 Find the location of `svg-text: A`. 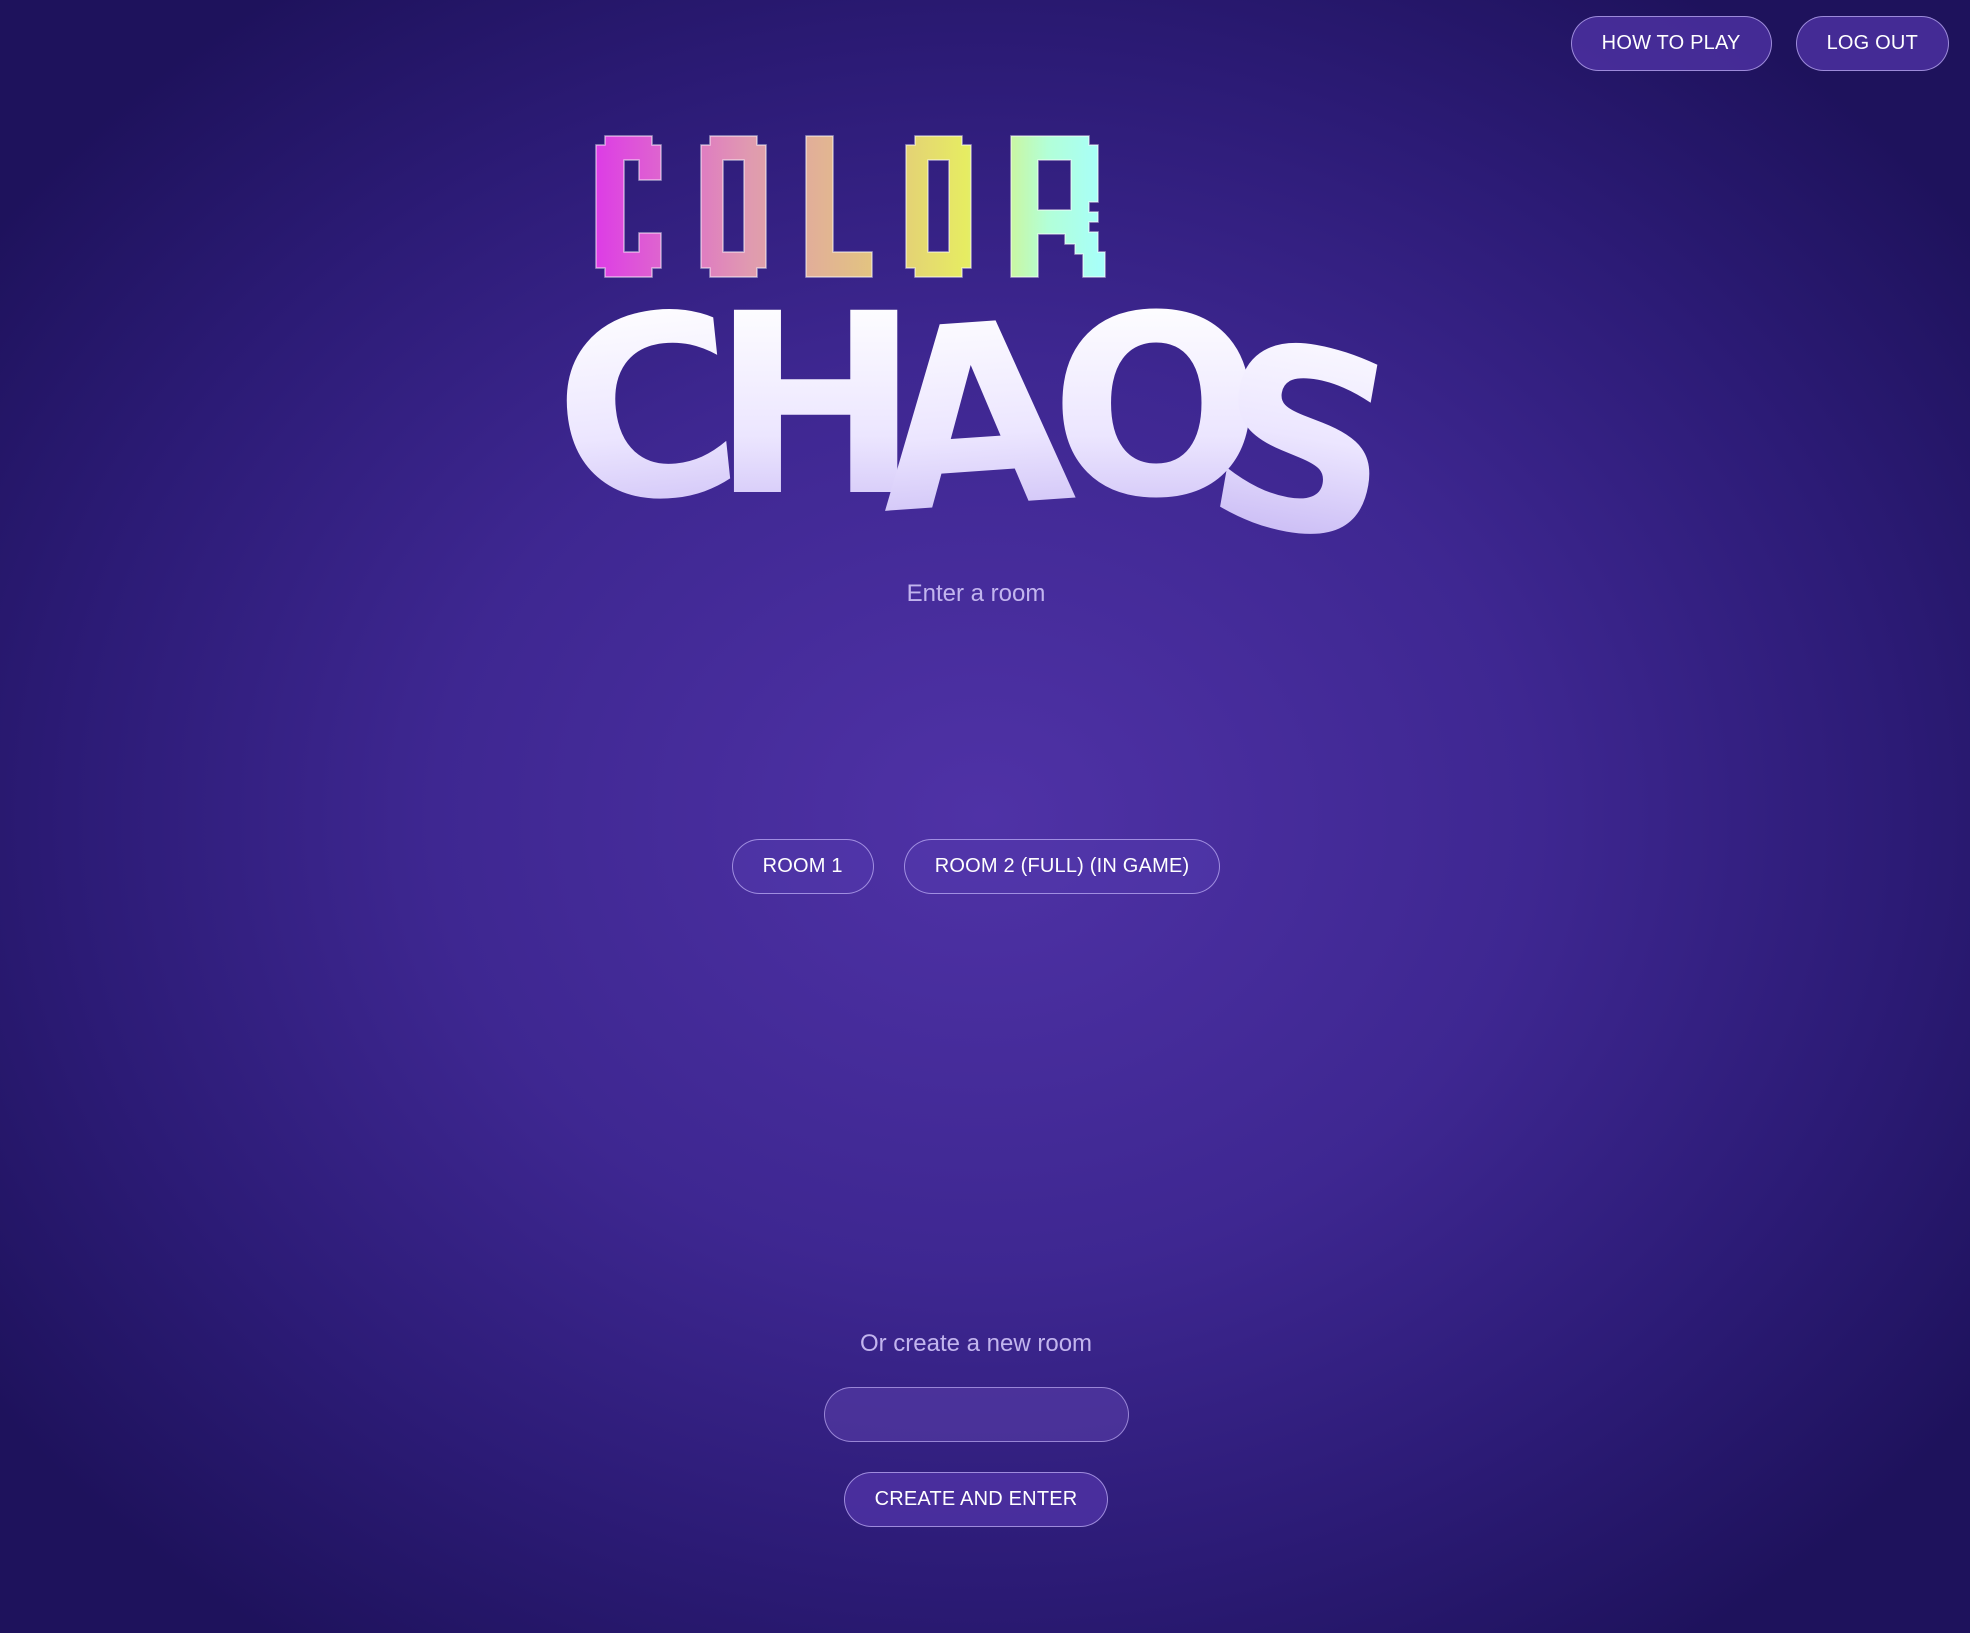

svg-text: A is located at coordinates (974, 413).